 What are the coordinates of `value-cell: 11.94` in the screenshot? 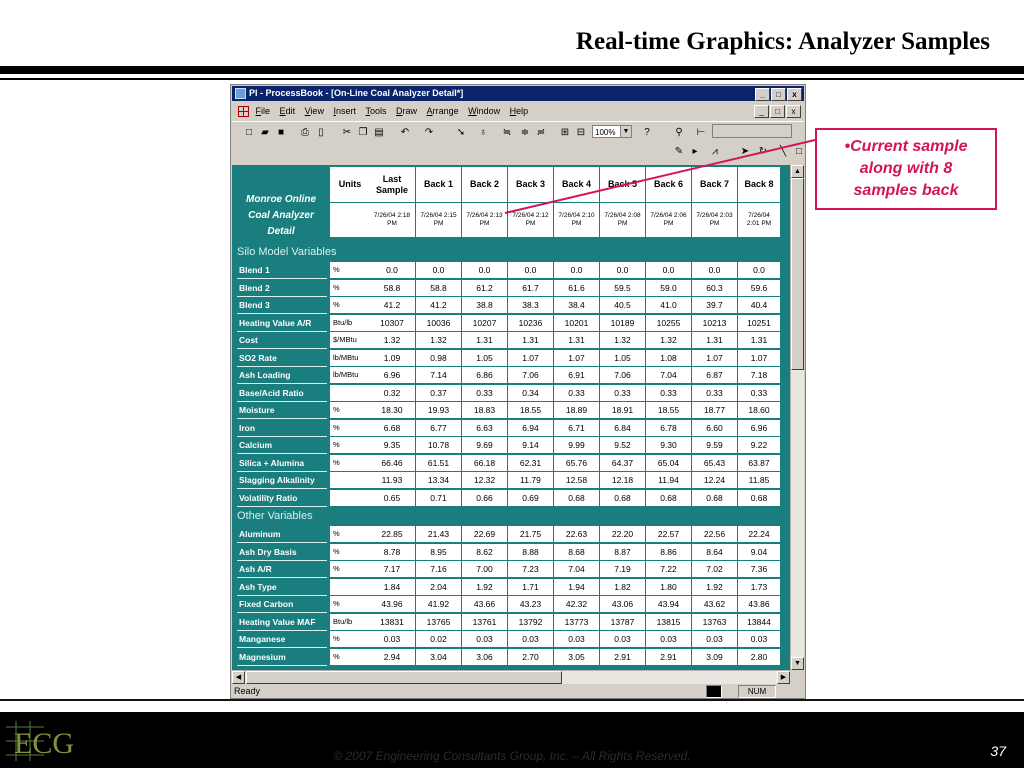 It's located at (668, 480).